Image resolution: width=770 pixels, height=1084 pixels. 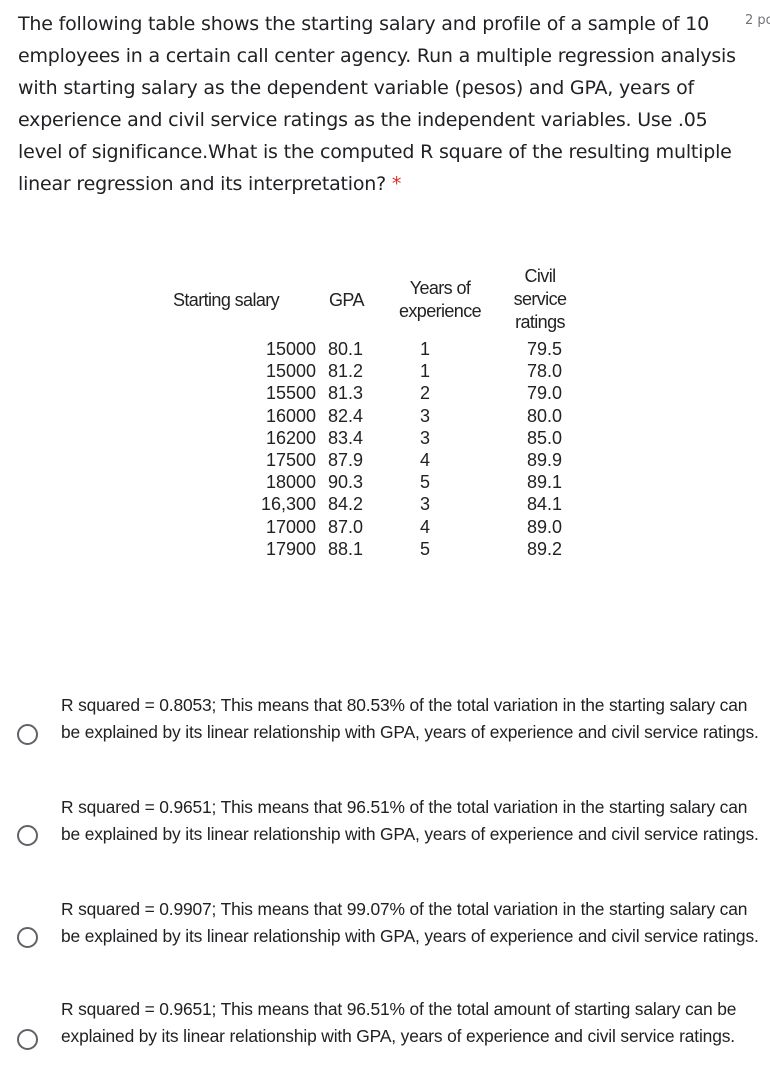 What do you see at coordinates (290, 482) in the screenshot?
I see `cell-salary: 18000` at bounding box center [290, 482].